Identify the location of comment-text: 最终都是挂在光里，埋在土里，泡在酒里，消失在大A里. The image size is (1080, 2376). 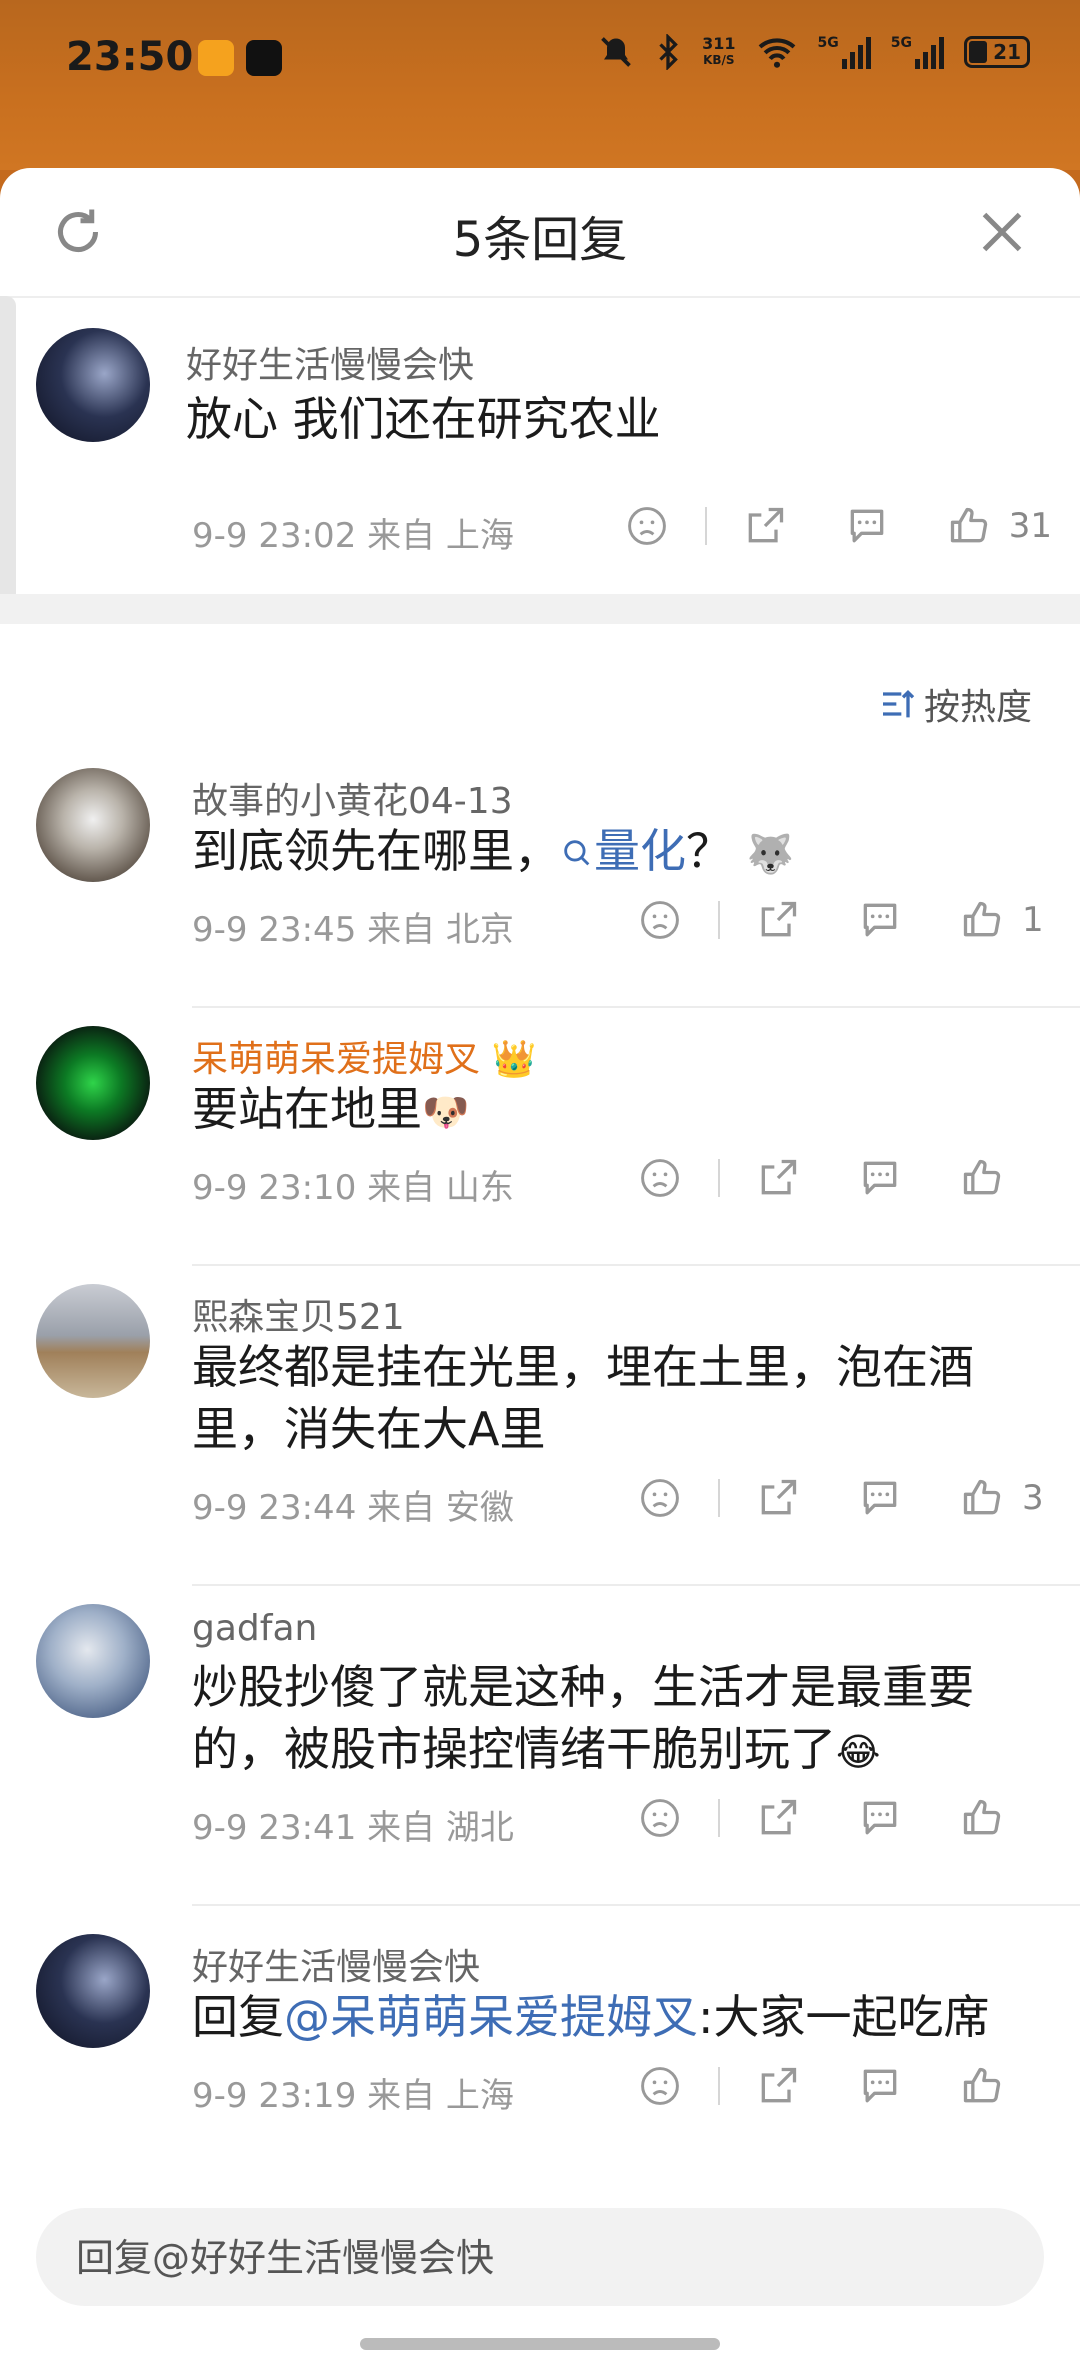
(583, 1398).